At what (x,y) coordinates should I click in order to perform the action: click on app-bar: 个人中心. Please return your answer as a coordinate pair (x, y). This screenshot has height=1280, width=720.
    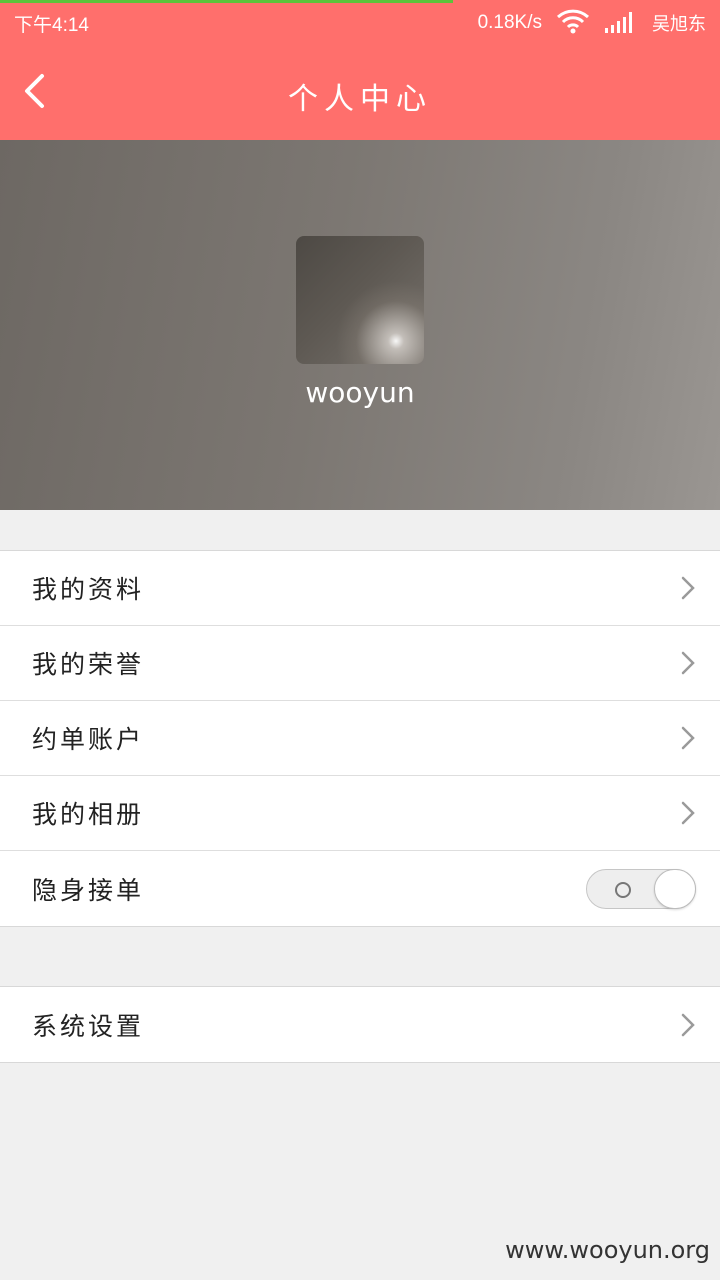
    Looking at the image, I should click on (360, 93).